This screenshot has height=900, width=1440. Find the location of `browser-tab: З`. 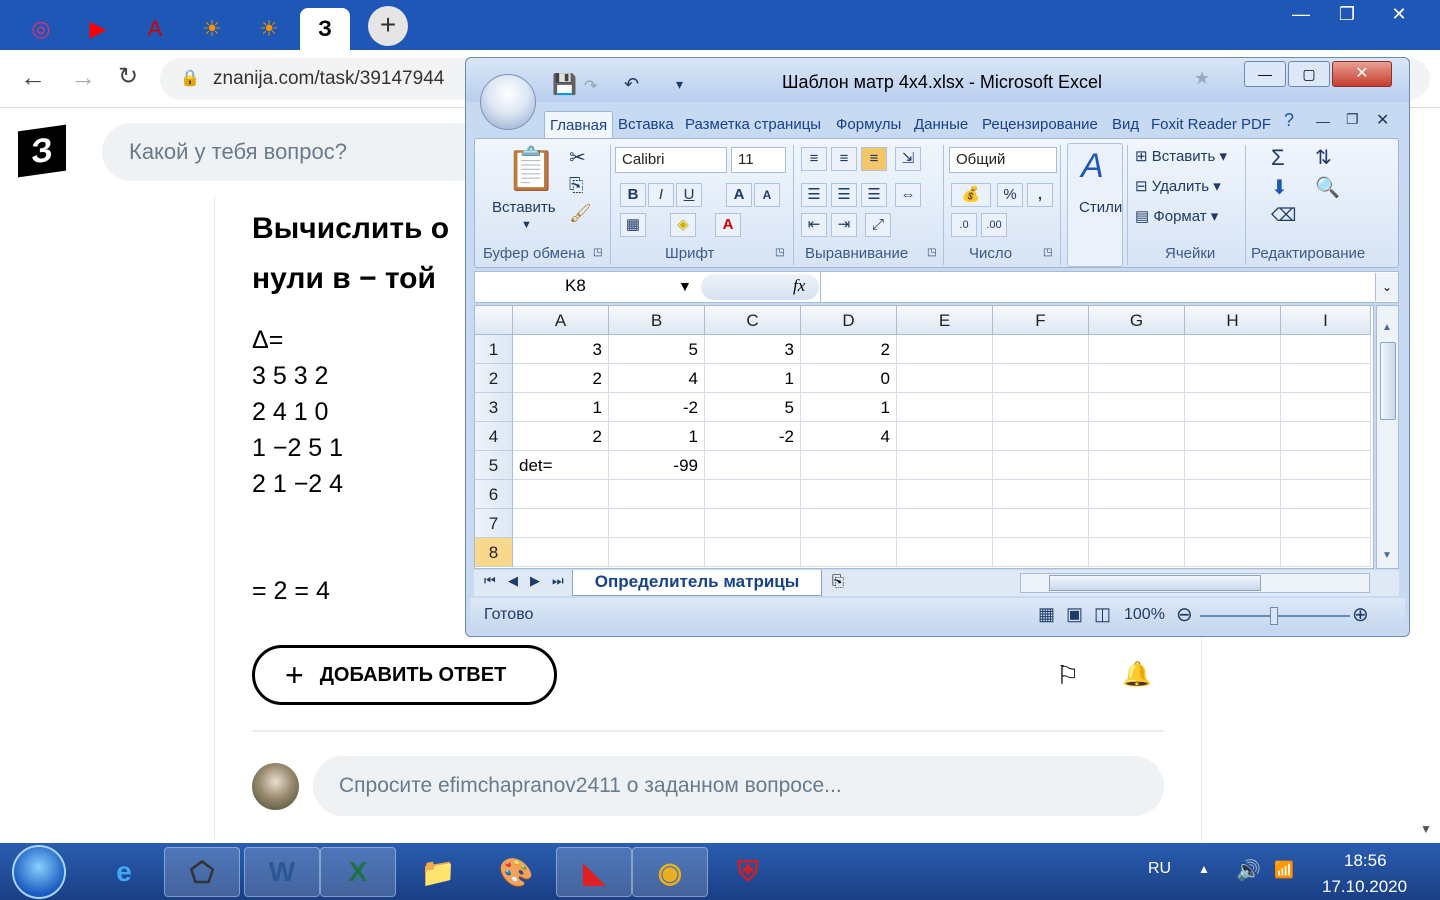

browser-tab: З is located at coordinates (325, 29).